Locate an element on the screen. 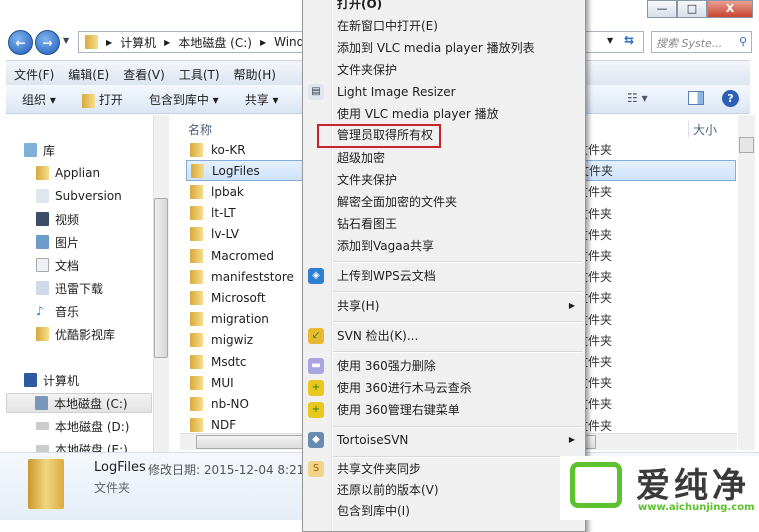  context-menu-item: ▬ 使用 360强力删除 is located at coordinates (444, 366).